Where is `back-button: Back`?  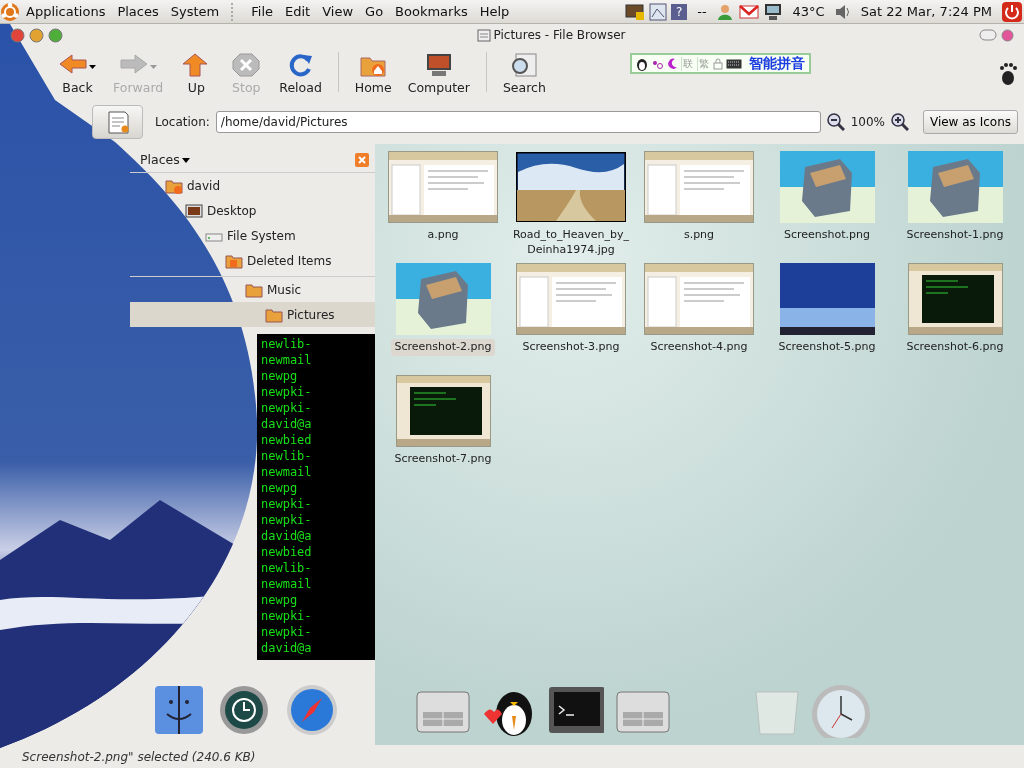 back-button: Back is located at coordinates (77, 71).